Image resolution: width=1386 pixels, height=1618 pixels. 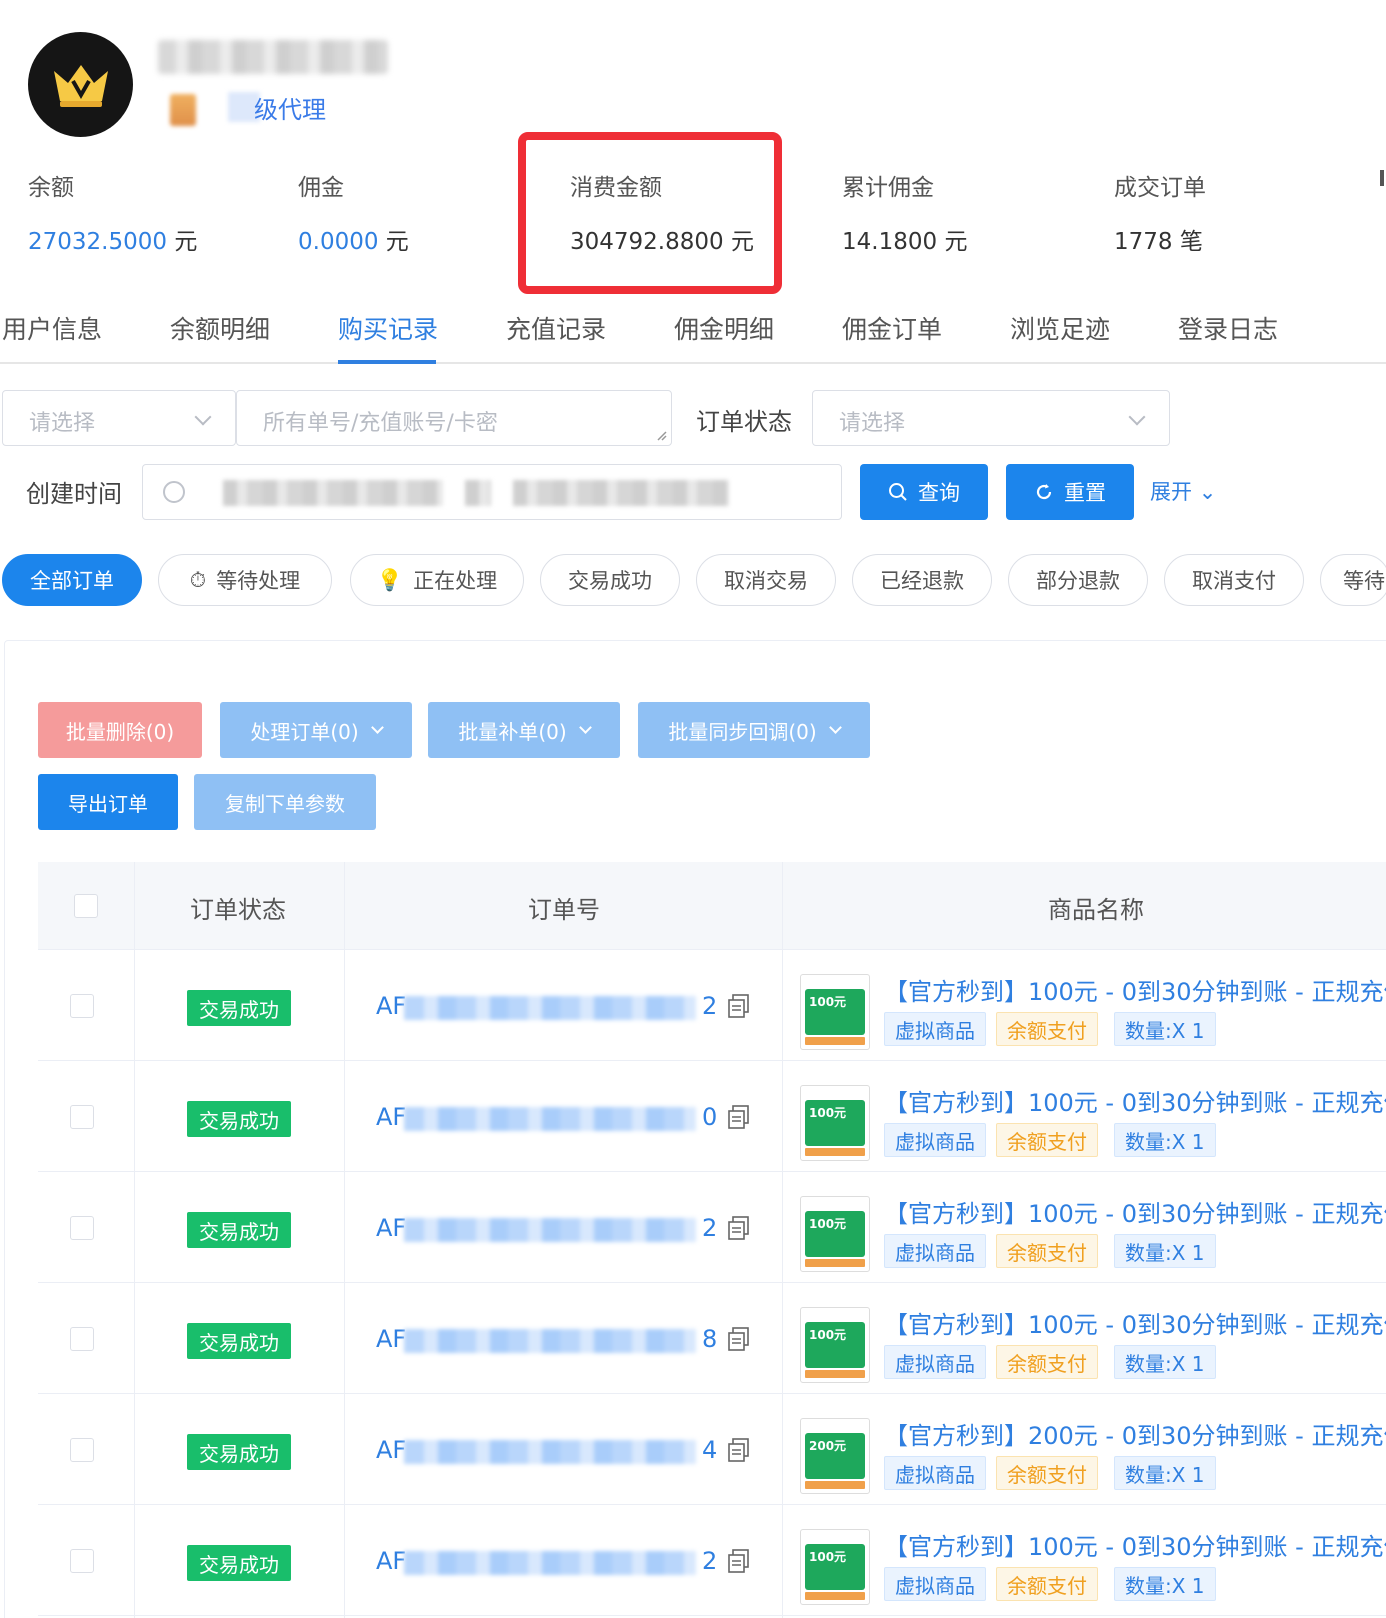 What do you see at coordinates (1207, 492) in the screenshot?
I see `chevron-down-icon: ⌄` at bounding box center [1207, 492].